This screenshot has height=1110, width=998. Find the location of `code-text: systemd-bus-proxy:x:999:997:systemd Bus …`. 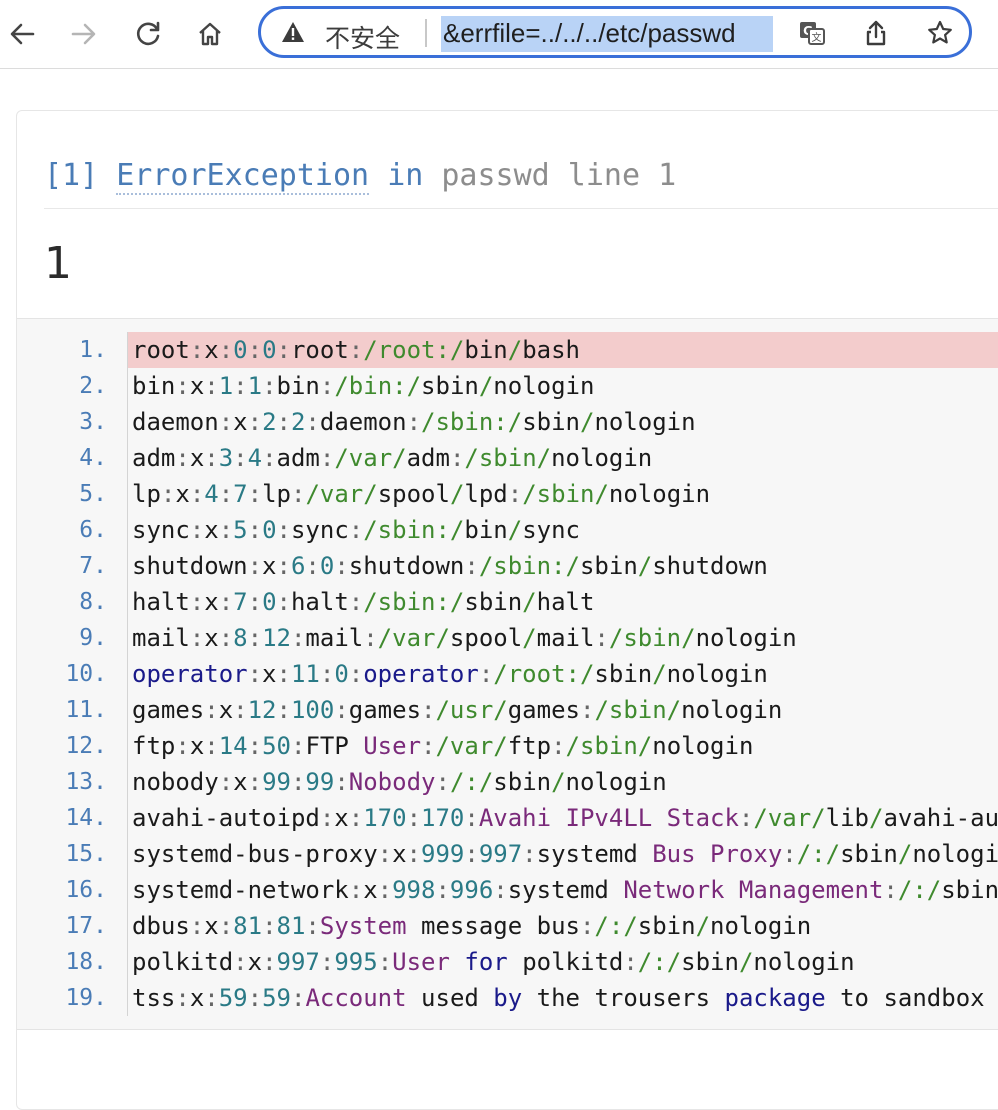

code-text: systemd-bus-proxy:x:999:997:systemd Bus … is located at coordinates (562, 854).